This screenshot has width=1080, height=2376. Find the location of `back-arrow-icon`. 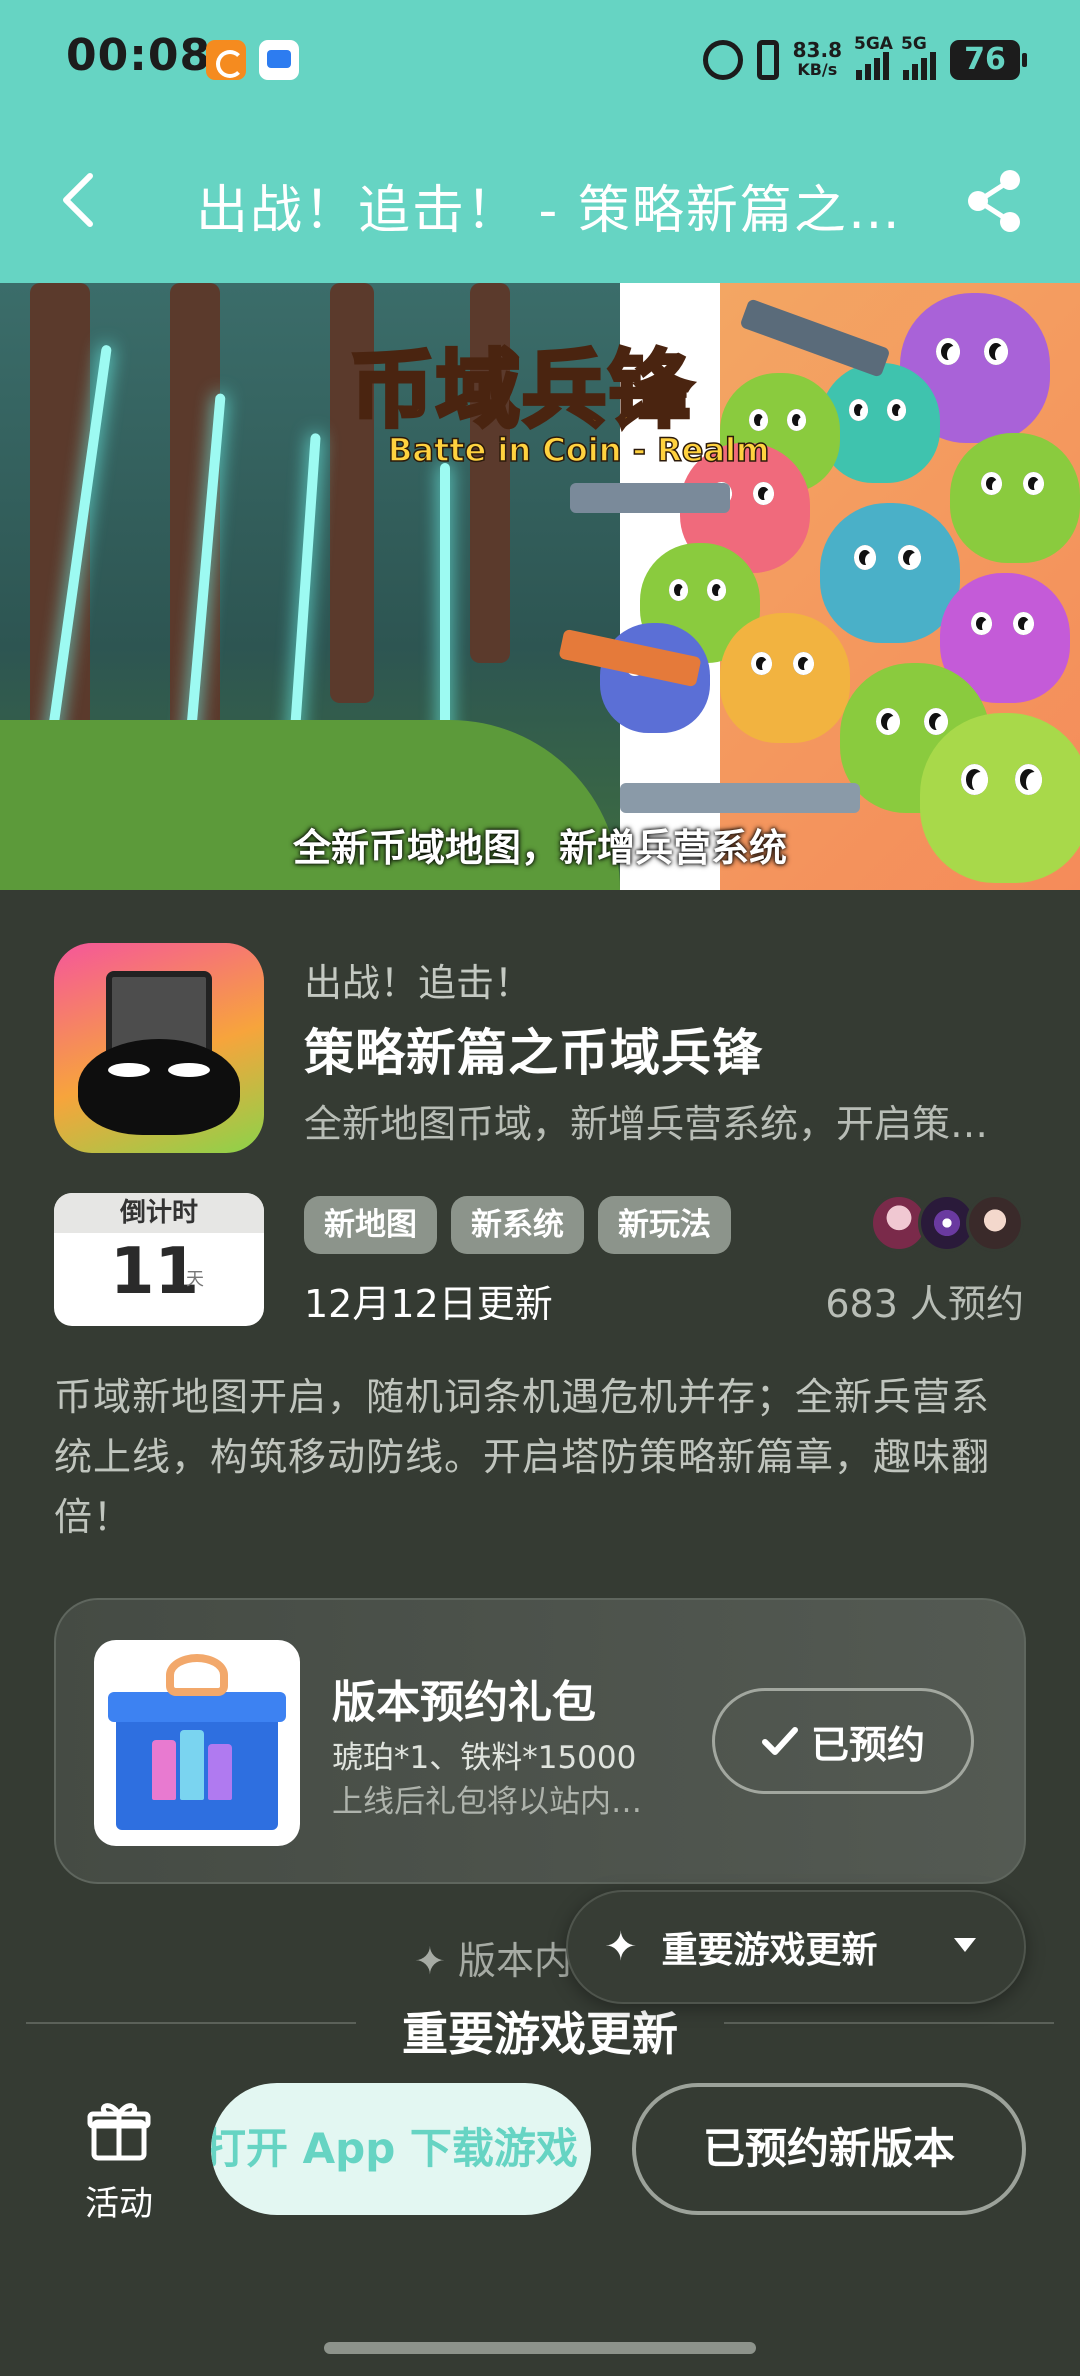

back-arrow-icon is located at coordinates (78, 200).